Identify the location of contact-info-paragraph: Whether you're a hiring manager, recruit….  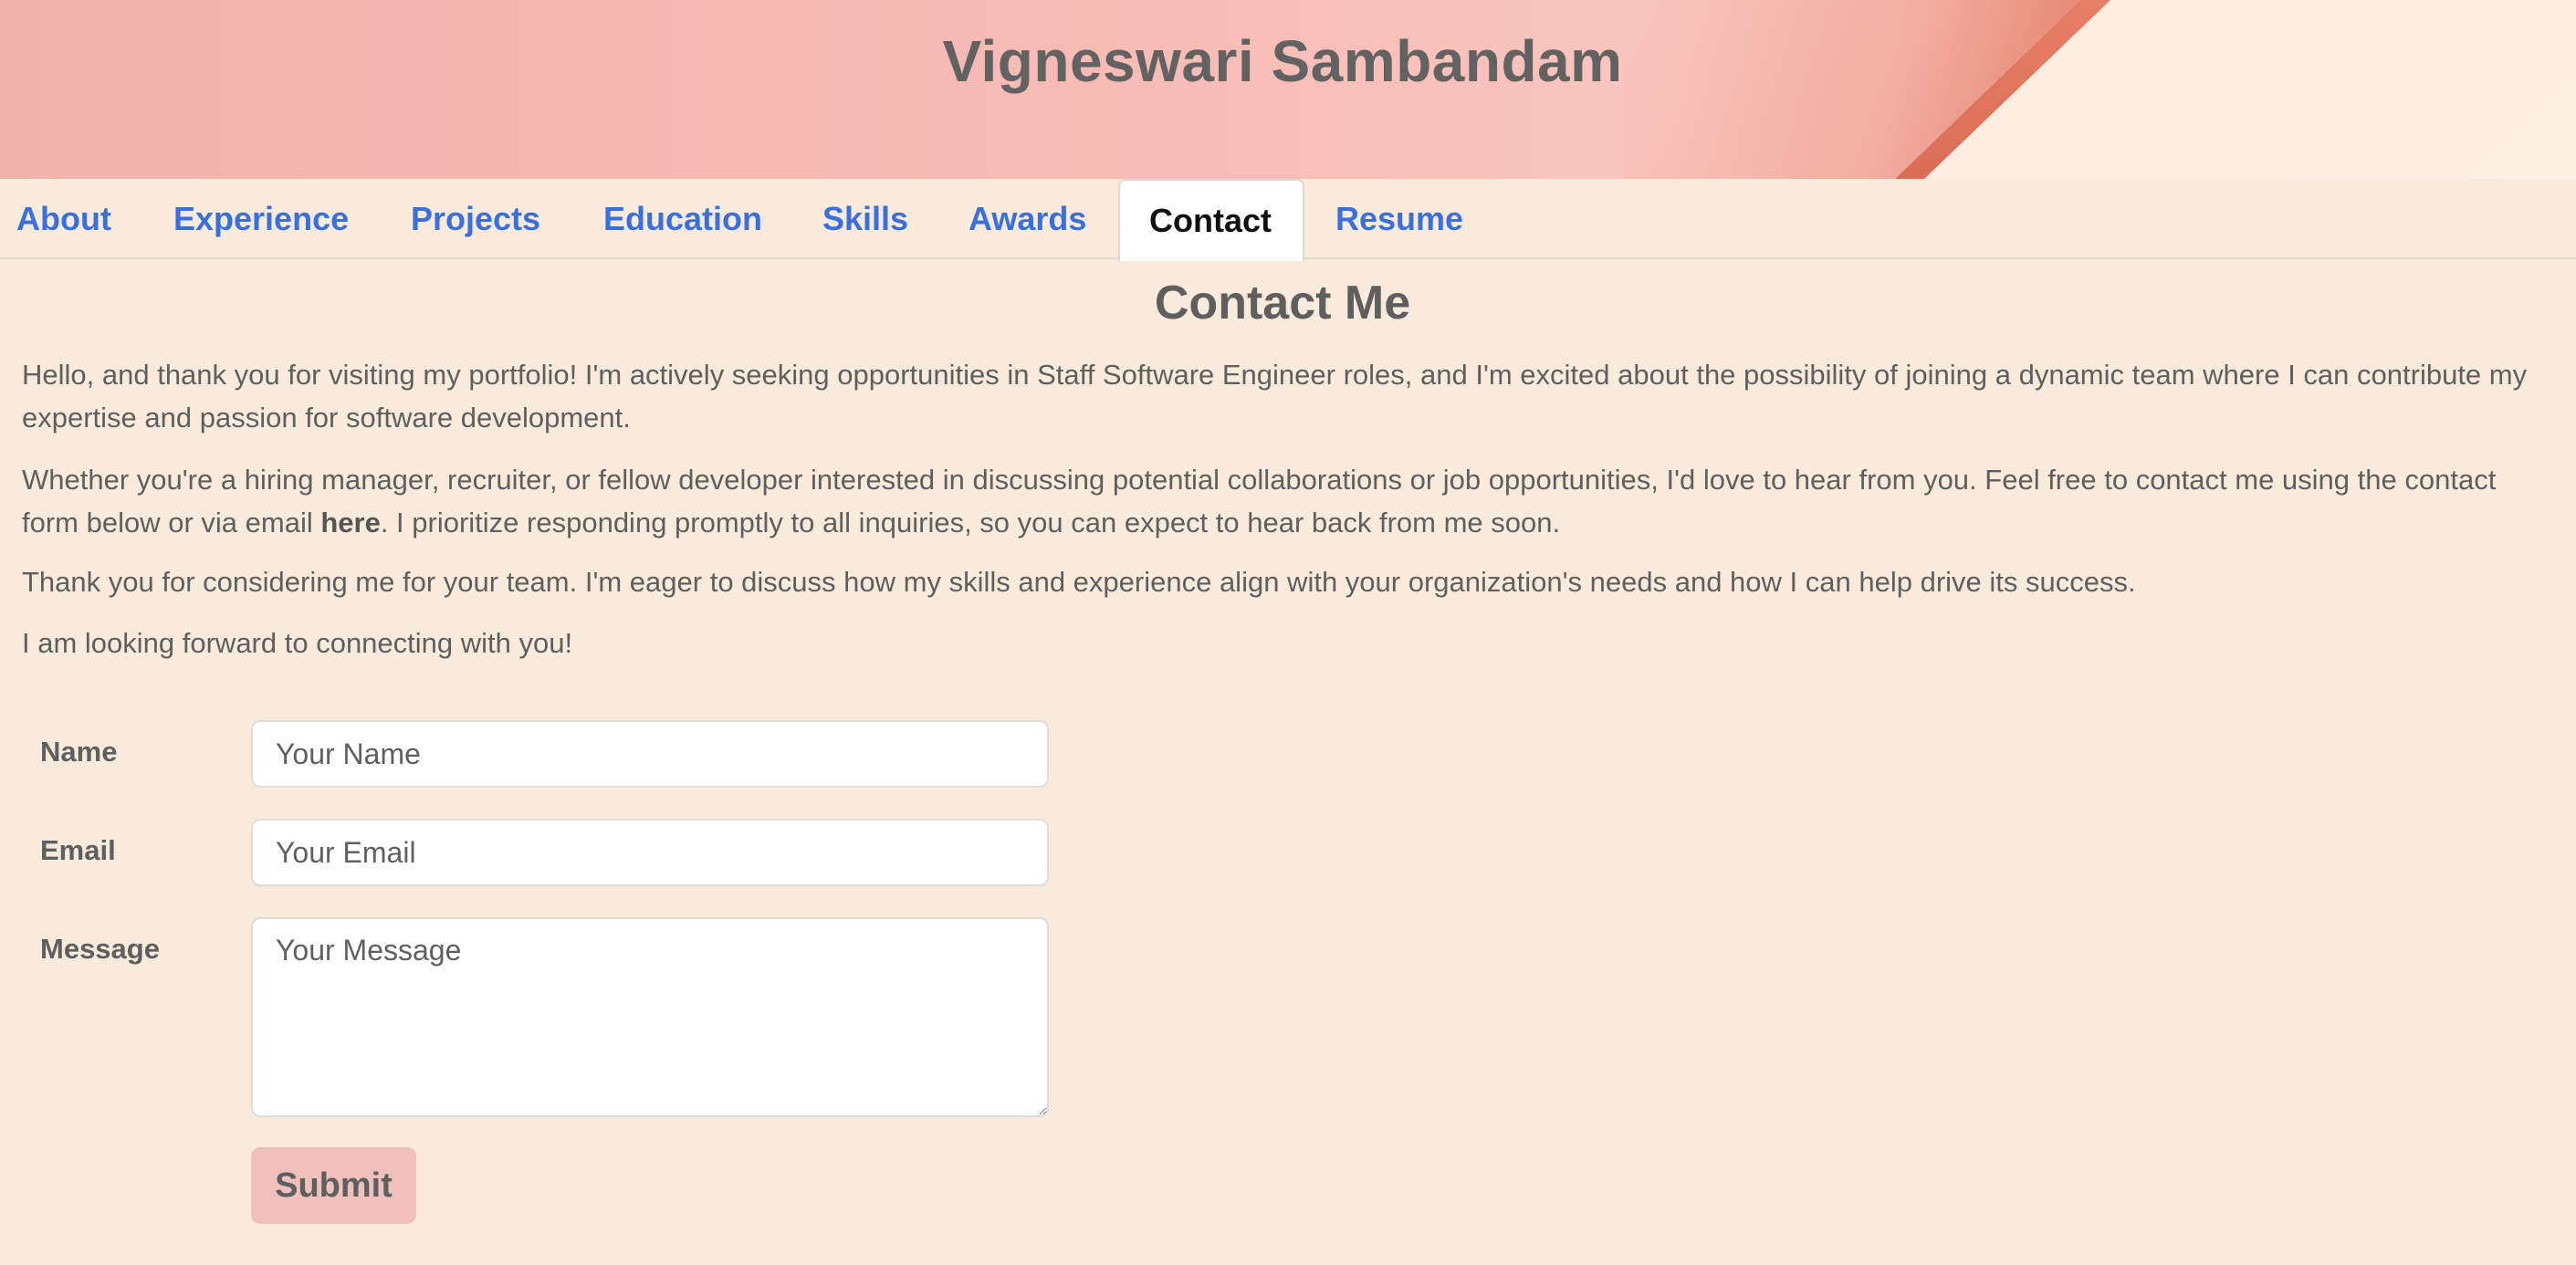
(1281, 501).